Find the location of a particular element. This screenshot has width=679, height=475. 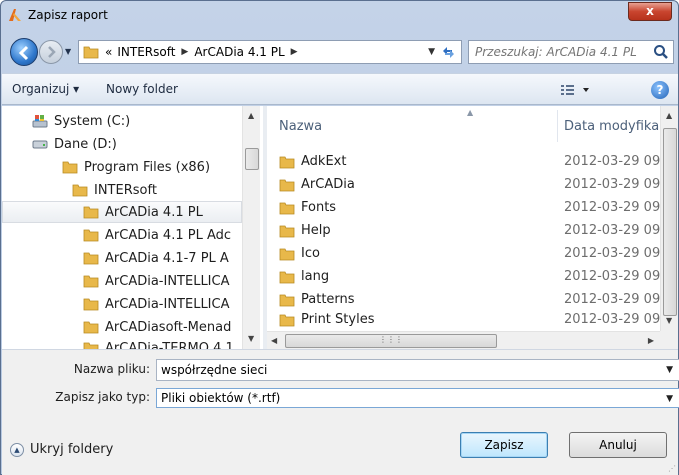

nav-item-program-files: Program Files (x86) is located at coordinates (136, 167).